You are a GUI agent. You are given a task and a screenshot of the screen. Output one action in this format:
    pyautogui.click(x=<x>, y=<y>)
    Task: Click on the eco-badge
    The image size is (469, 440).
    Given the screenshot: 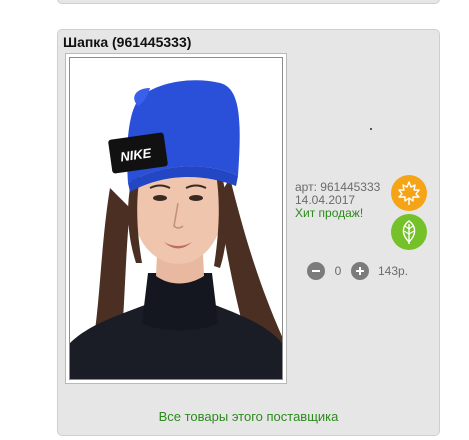 What is the action you would take?
    pyautogui.click(x=409, y=232)
    